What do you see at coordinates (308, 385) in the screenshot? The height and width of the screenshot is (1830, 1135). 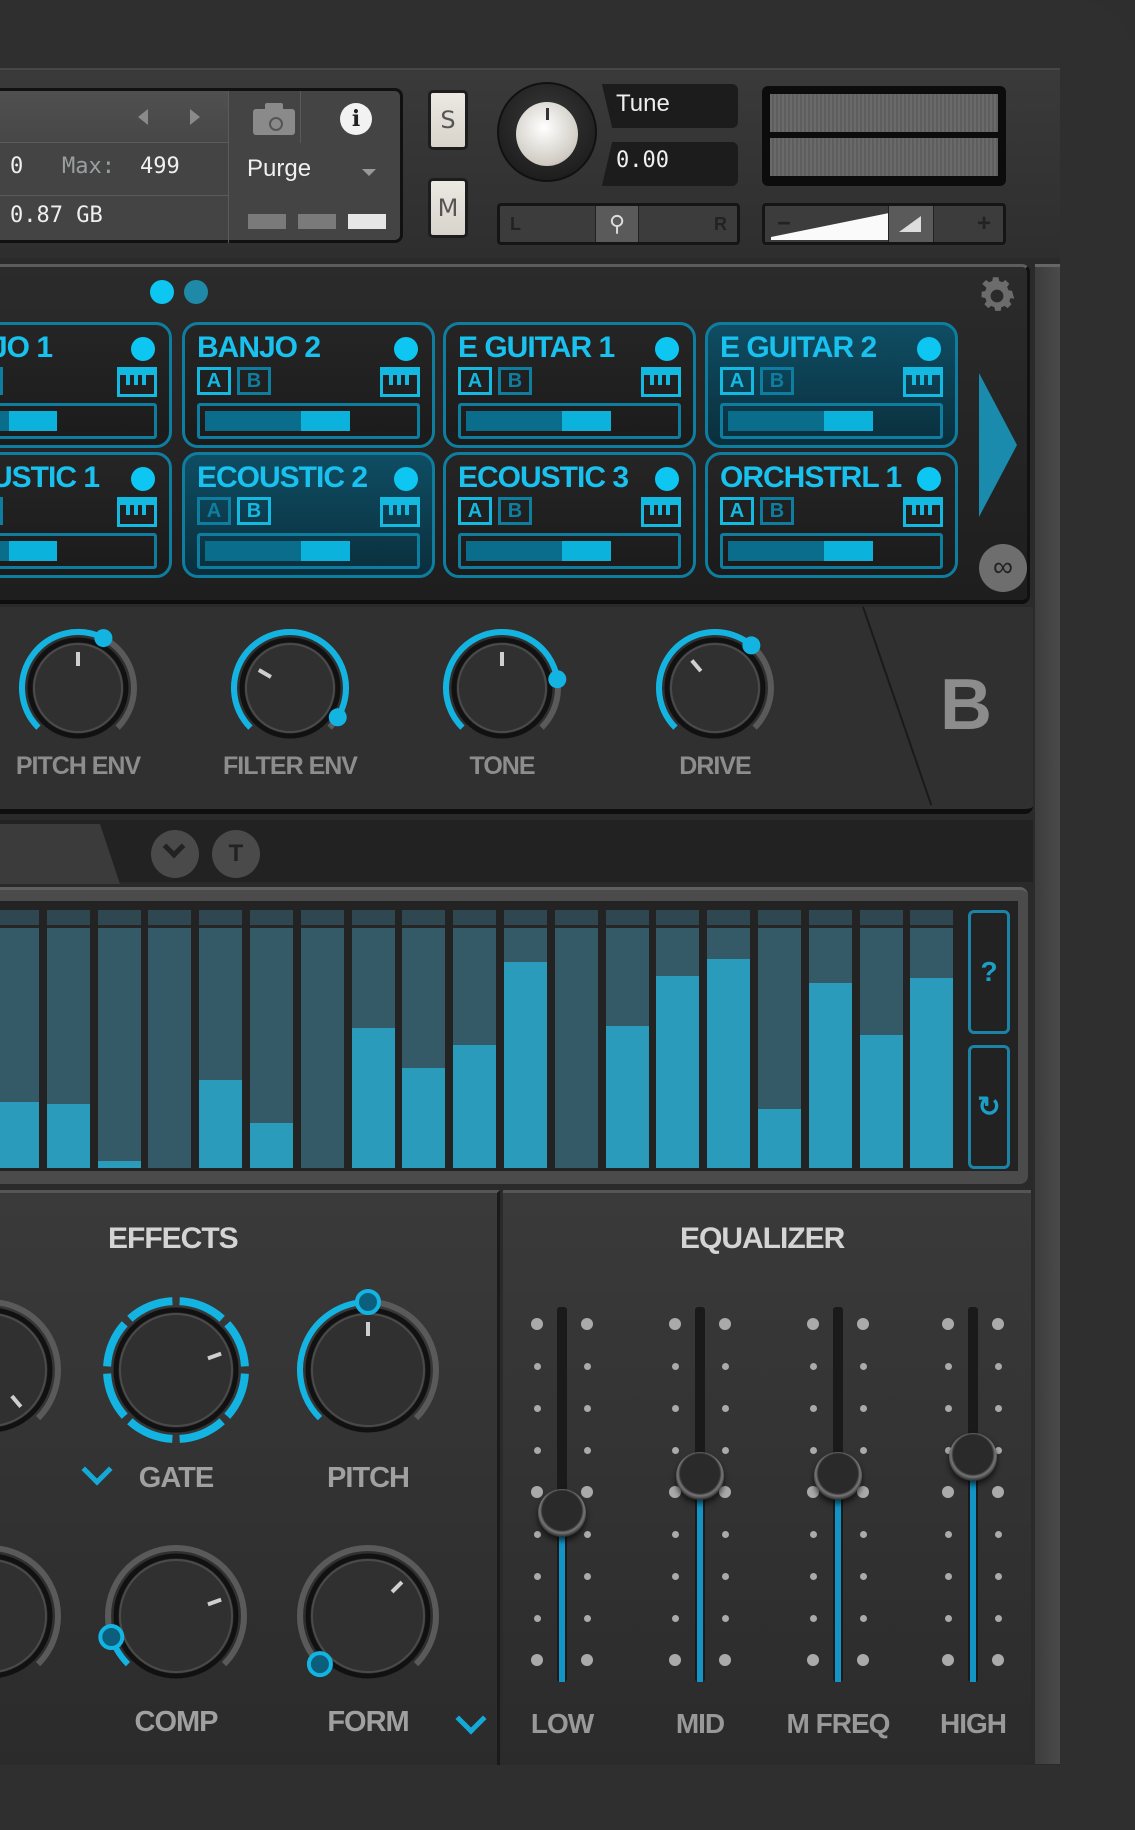 I see `slot-card: BANJO 2 A B` at bounding box center [308, 385].